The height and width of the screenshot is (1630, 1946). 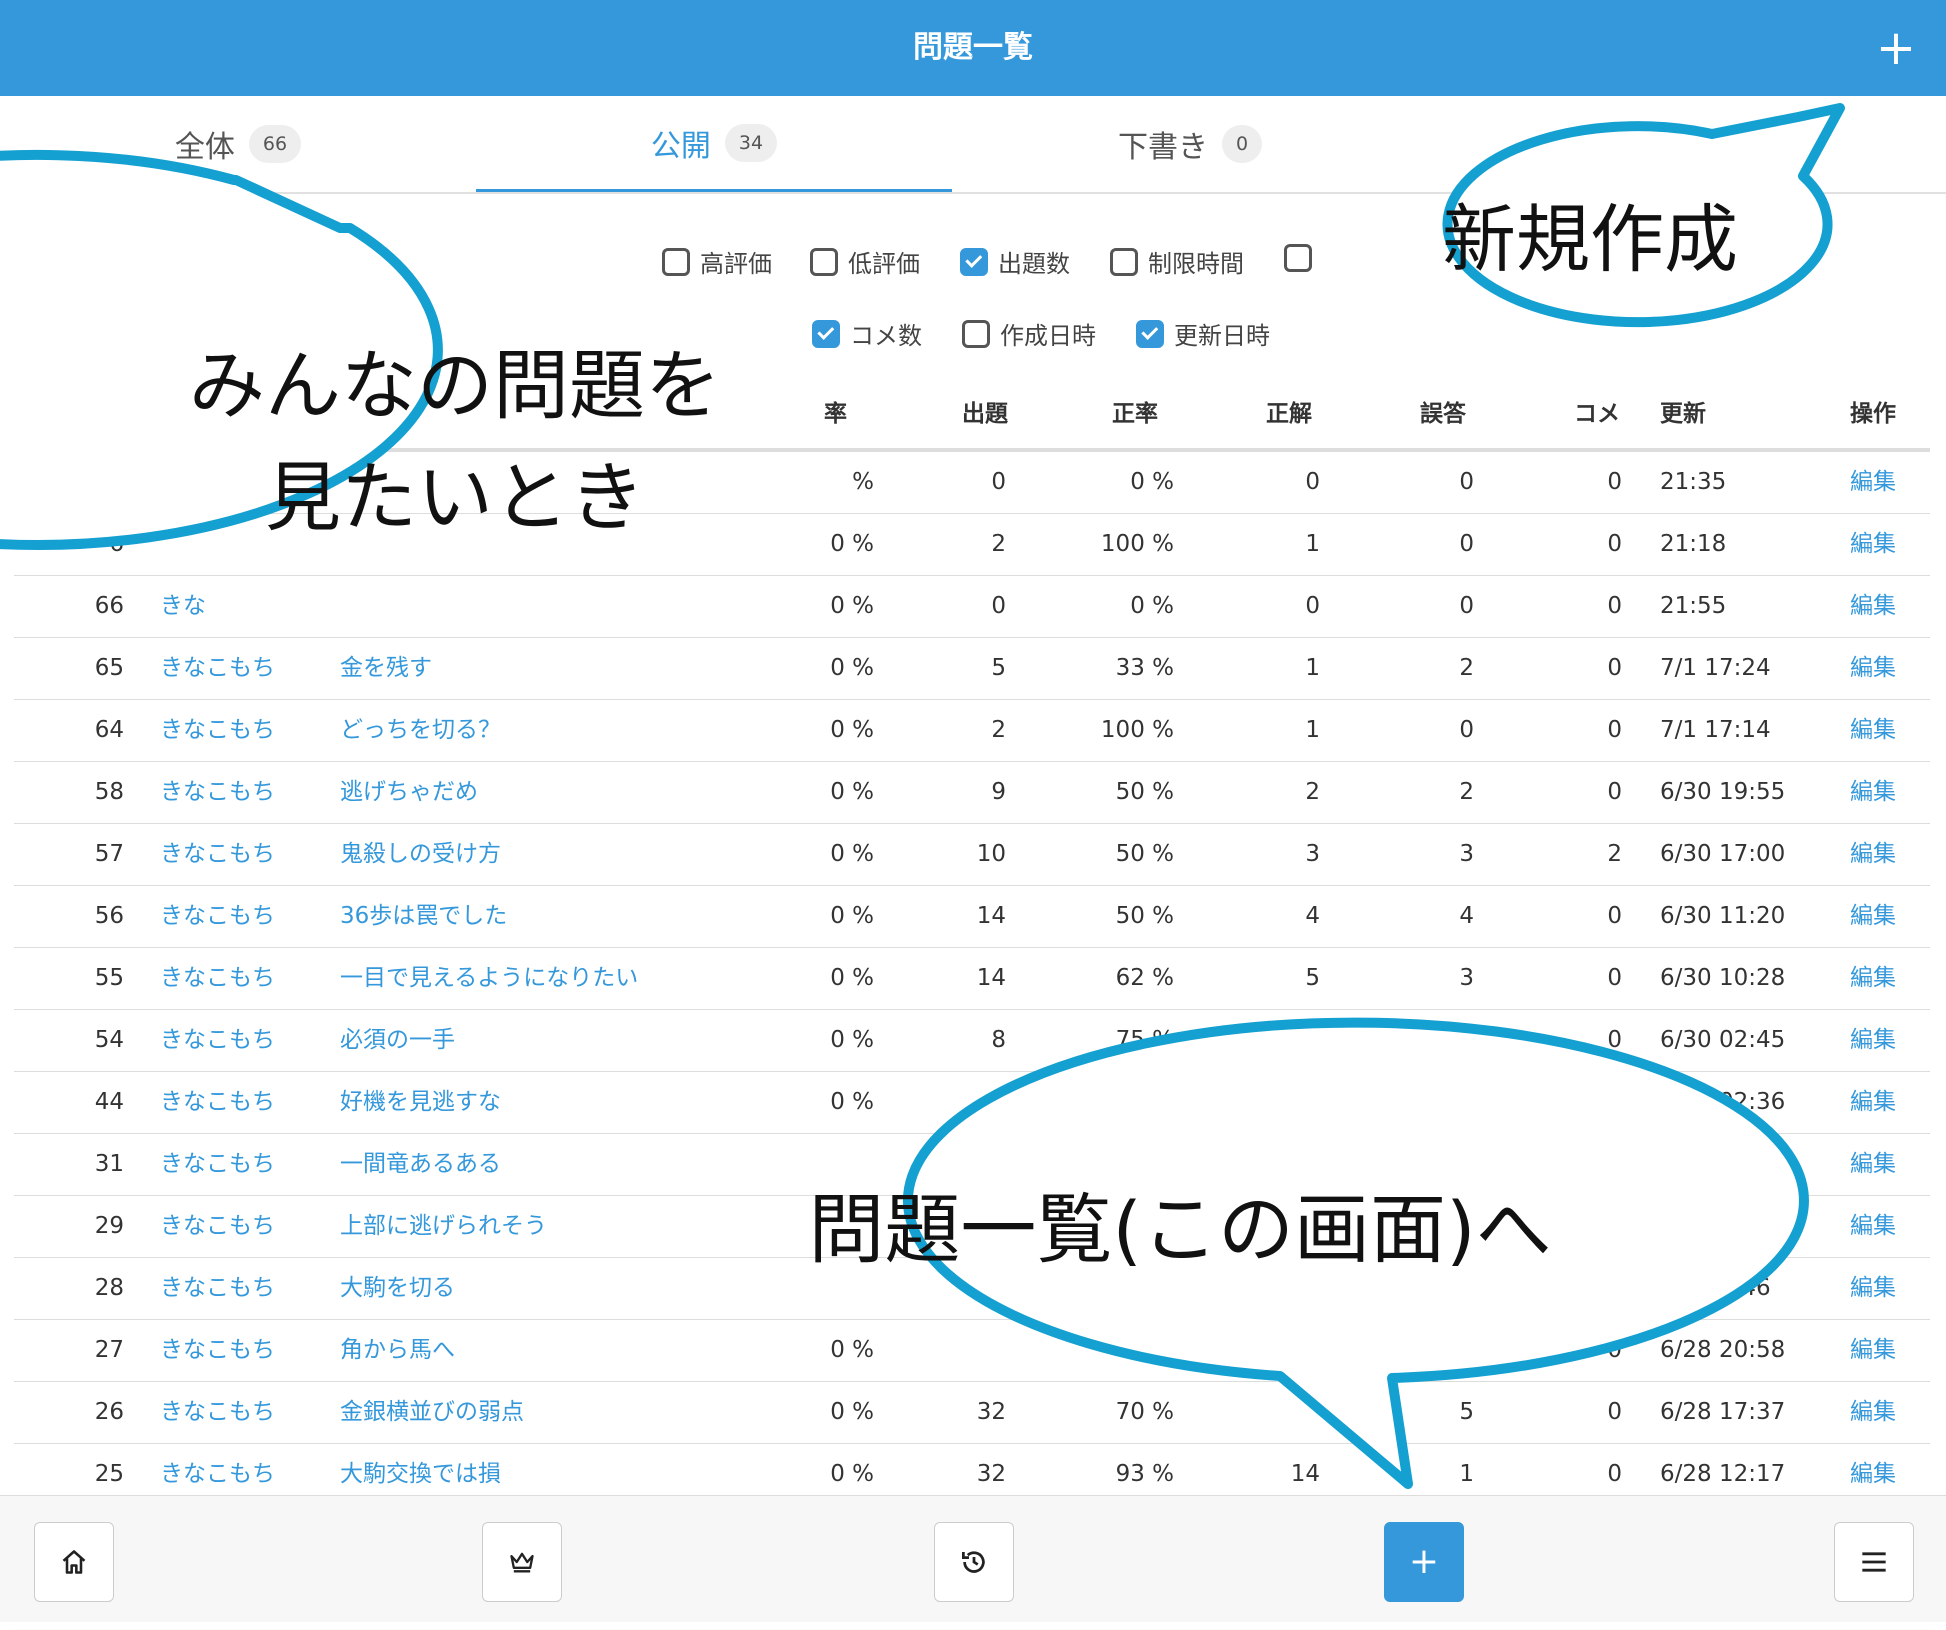 What do you see at coordinates (751, 142) in the screenshot?
I see `count-badge: 34` at bounding box center [751, 142].